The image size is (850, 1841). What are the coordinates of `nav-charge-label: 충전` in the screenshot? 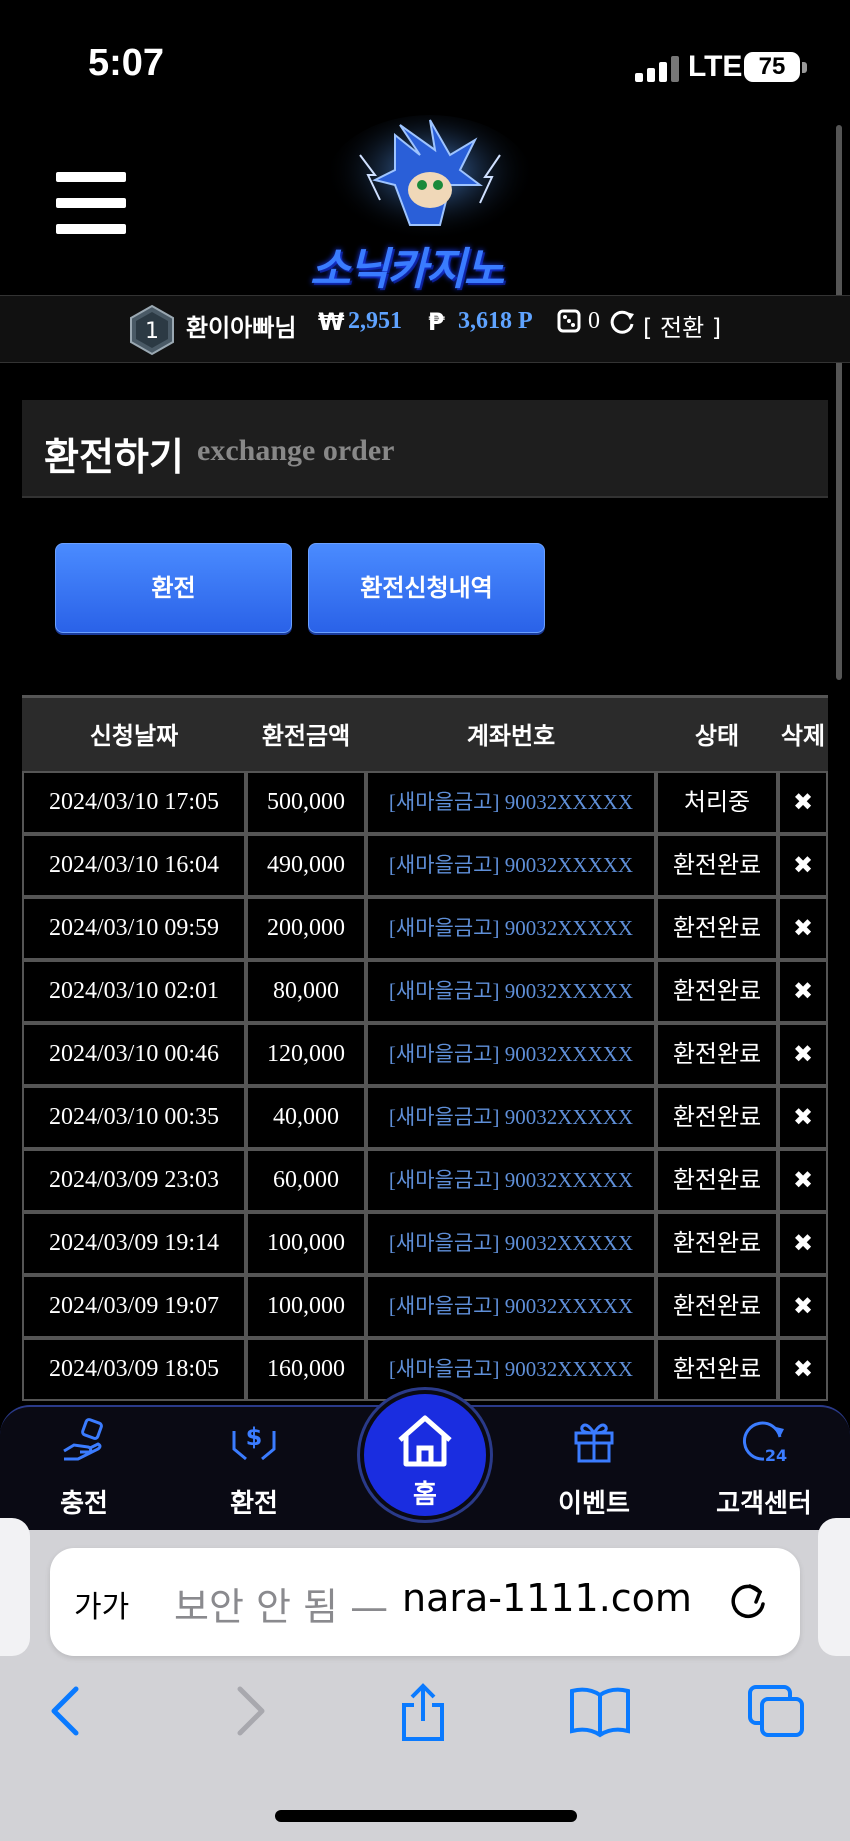 It's located at (84, 1504).